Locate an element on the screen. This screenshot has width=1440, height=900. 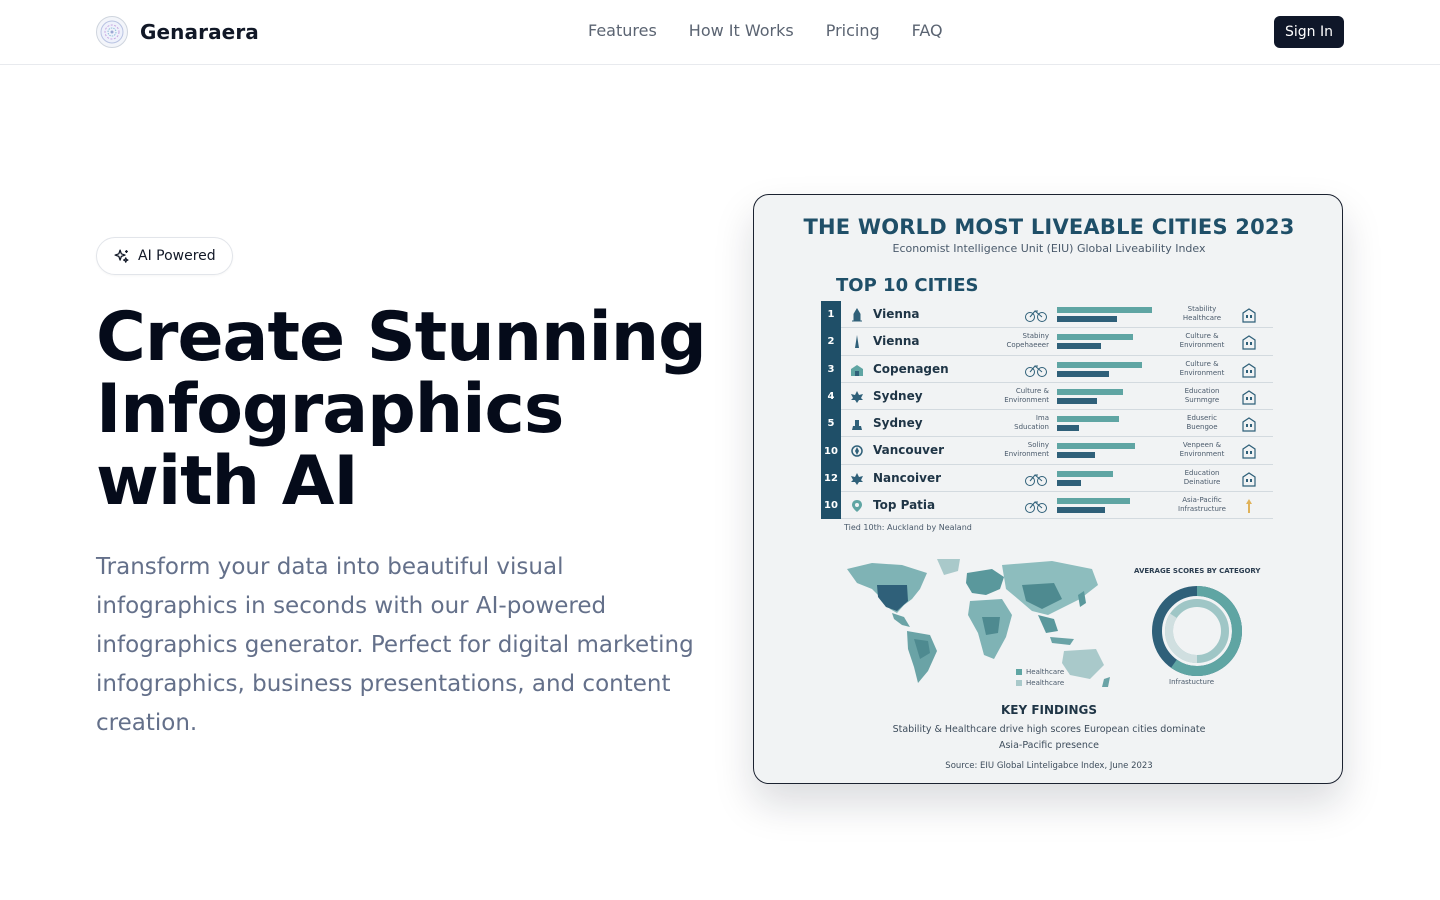
table-row: 10 Top Patia Asia-Pacific Infrastructure is located at coordinates (1047, 506).